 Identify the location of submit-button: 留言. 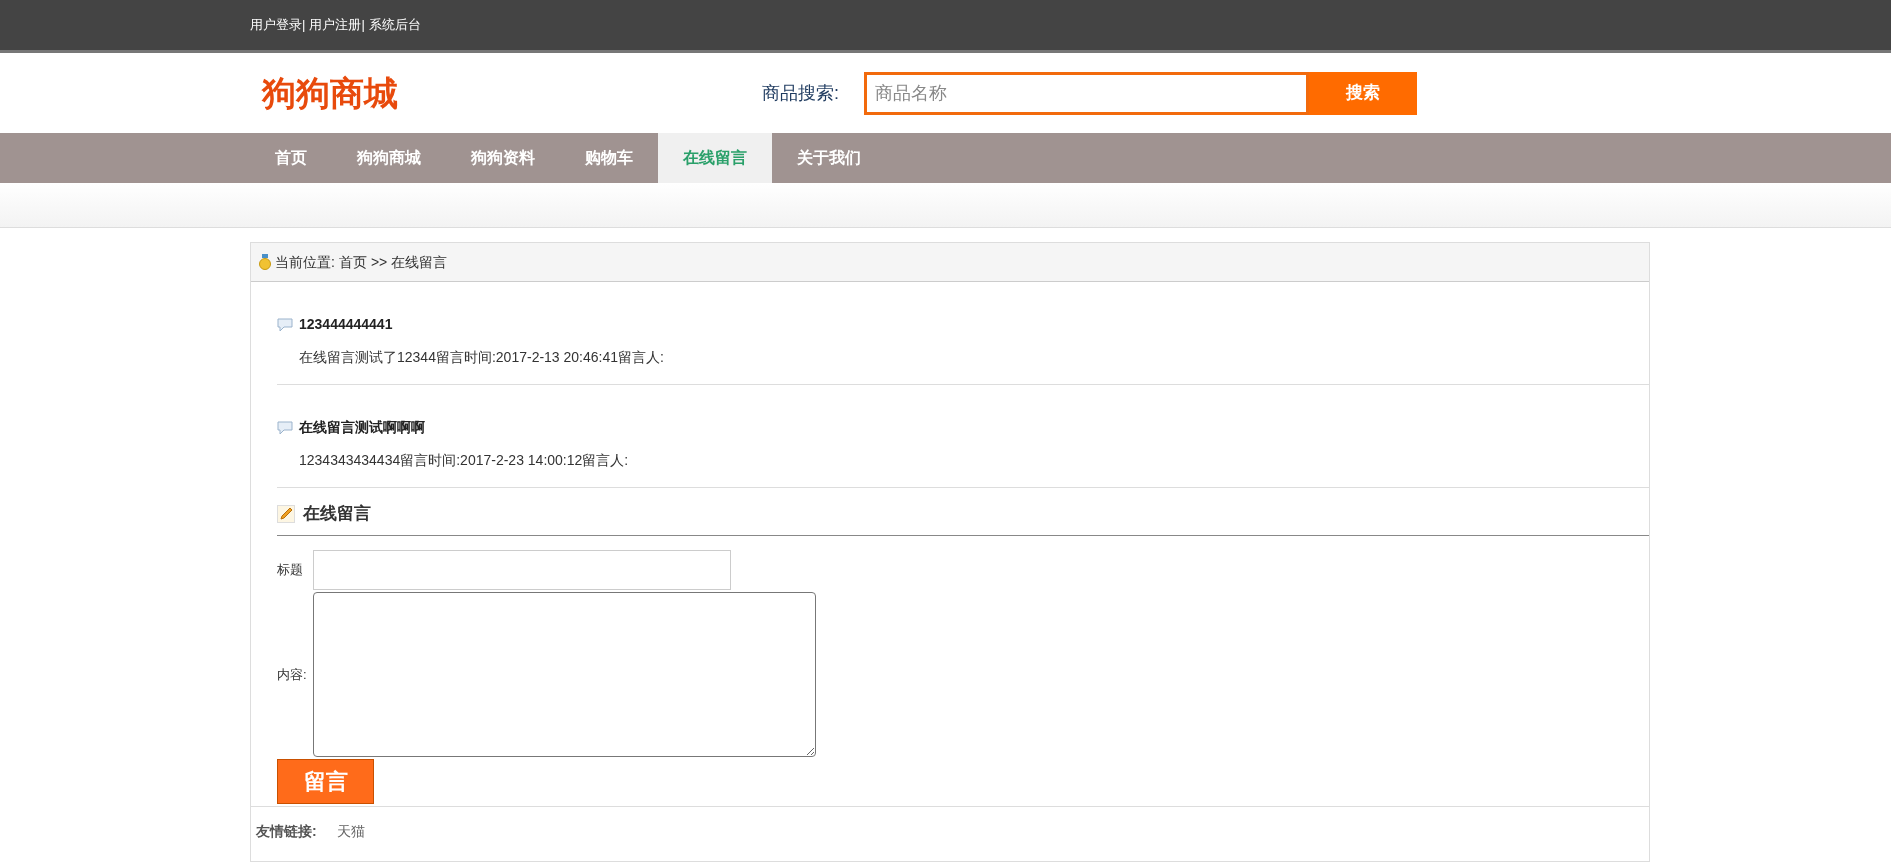
(325, 781).